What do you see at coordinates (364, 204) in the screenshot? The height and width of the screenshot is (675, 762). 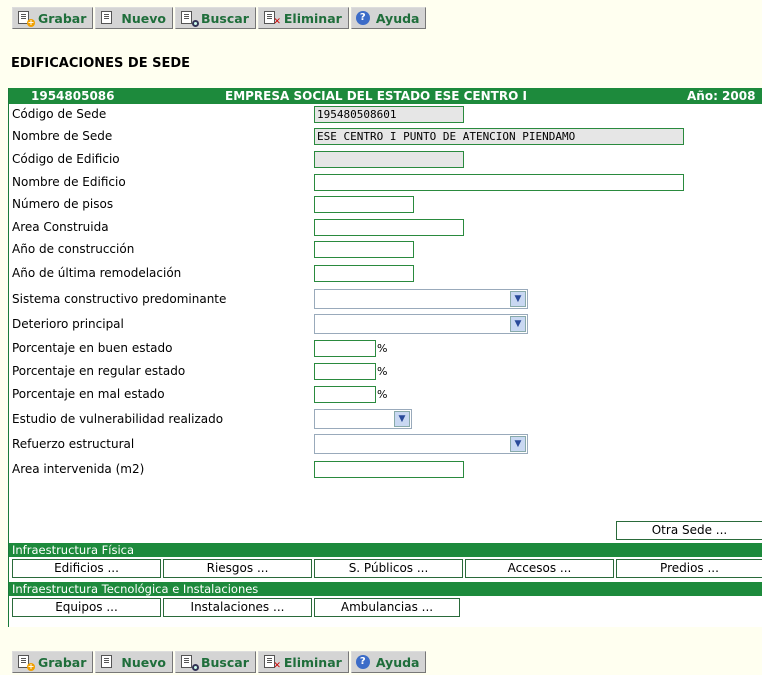 I see `floors-input` at bounding box center [364, 204].